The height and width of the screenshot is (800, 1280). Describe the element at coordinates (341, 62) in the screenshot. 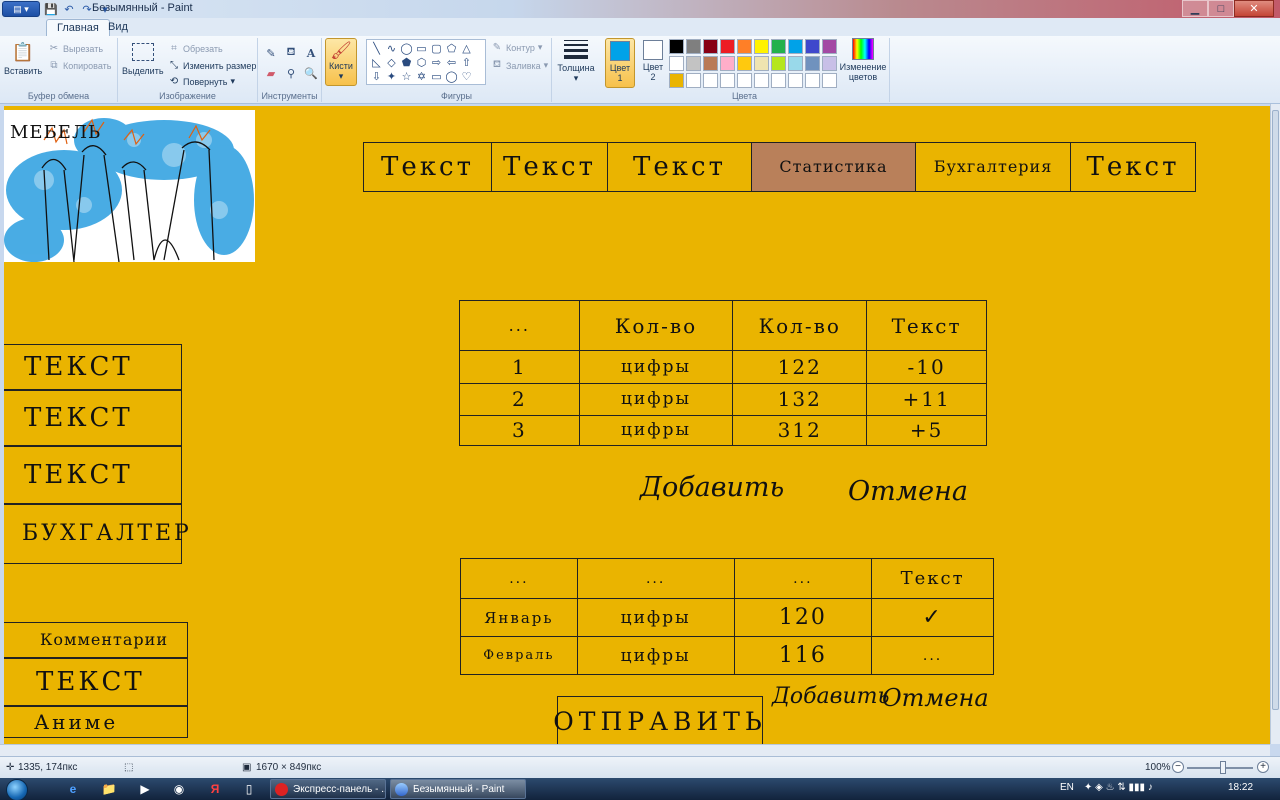

I see `brushes-button: 🖌 Кисти ▾` at that location.